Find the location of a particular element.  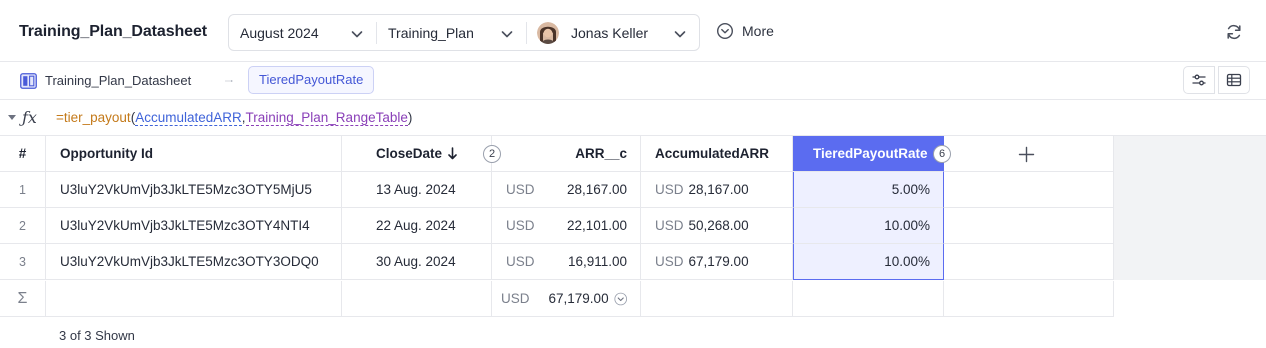

column-header-label: CloseDate is located at coordinates (409, 153).